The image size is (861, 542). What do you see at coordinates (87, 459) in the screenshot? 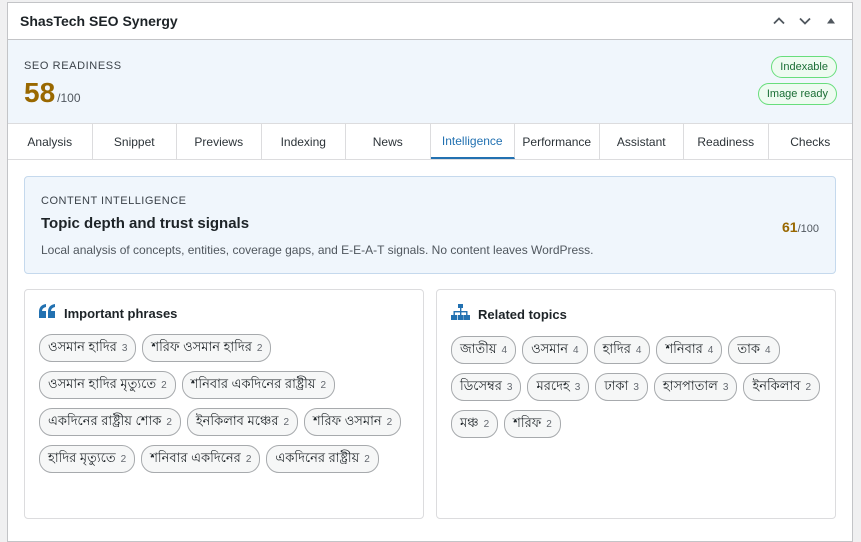
I see `keyword-chip: হাদির মৃত্যুতে 2` at bounding box center [87, 459].